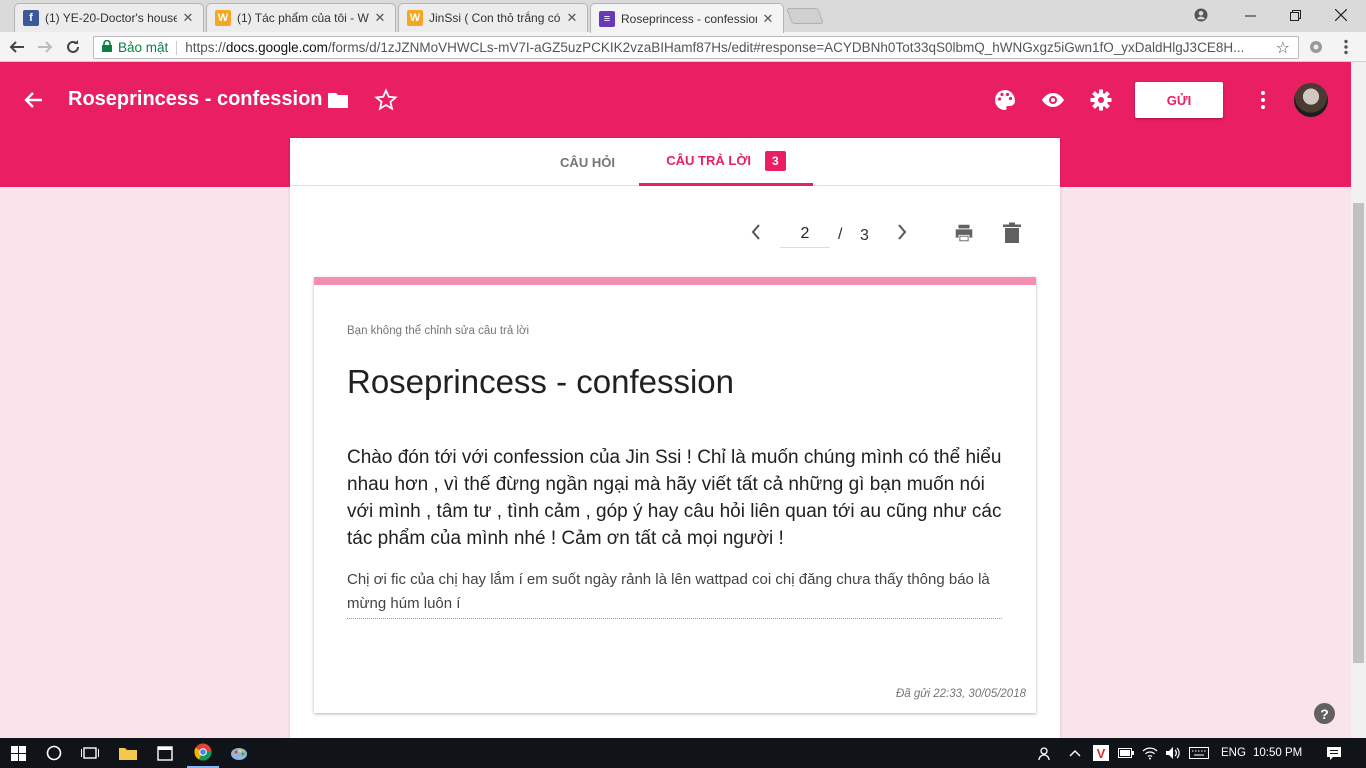 Image resolution: width=1366 pixels, height=768 pixels. I want to click on paint-app-icon, so click(239, 753).